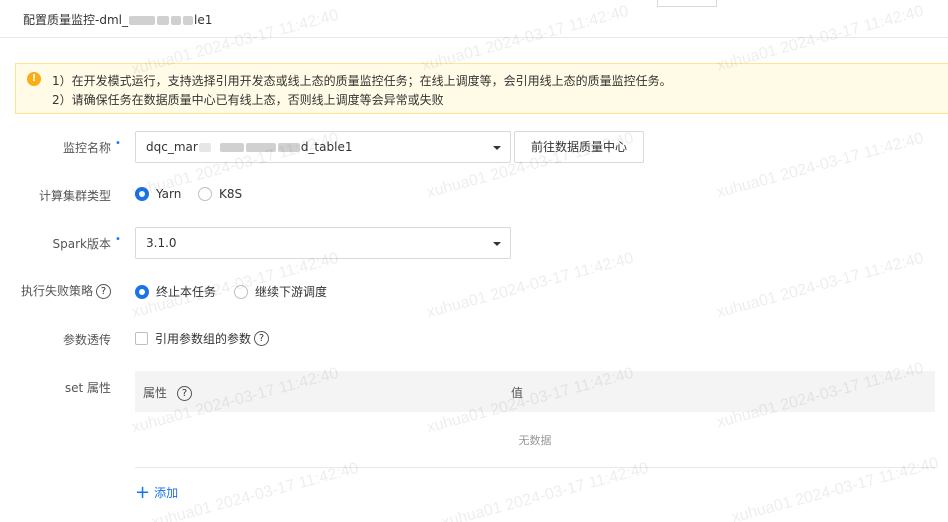  I want to click on cluster-type-label: 计算集群类型, so click(74, 196).